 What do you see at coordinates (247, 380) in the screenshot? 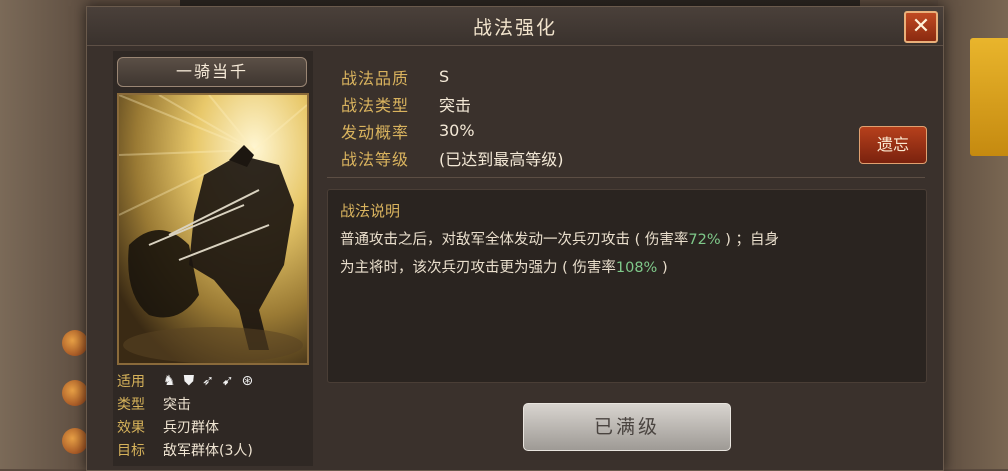
I see `siege-icon: ⊛` at bounding box center [247, 380].